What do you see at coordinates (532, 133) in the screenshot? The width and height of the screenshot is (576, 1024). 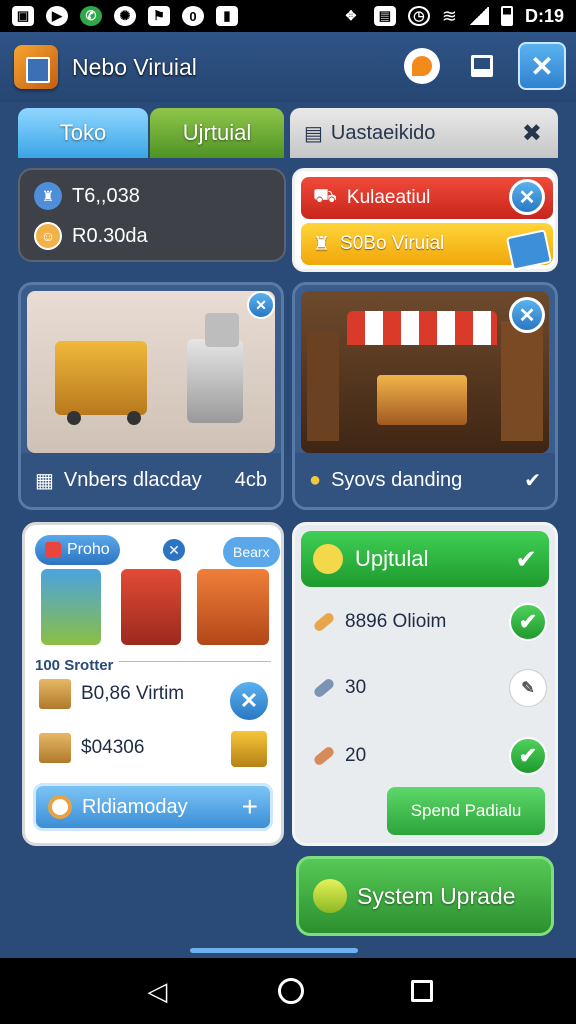 I see `wrench-icon: ✖` at bounding box center [532, 133].